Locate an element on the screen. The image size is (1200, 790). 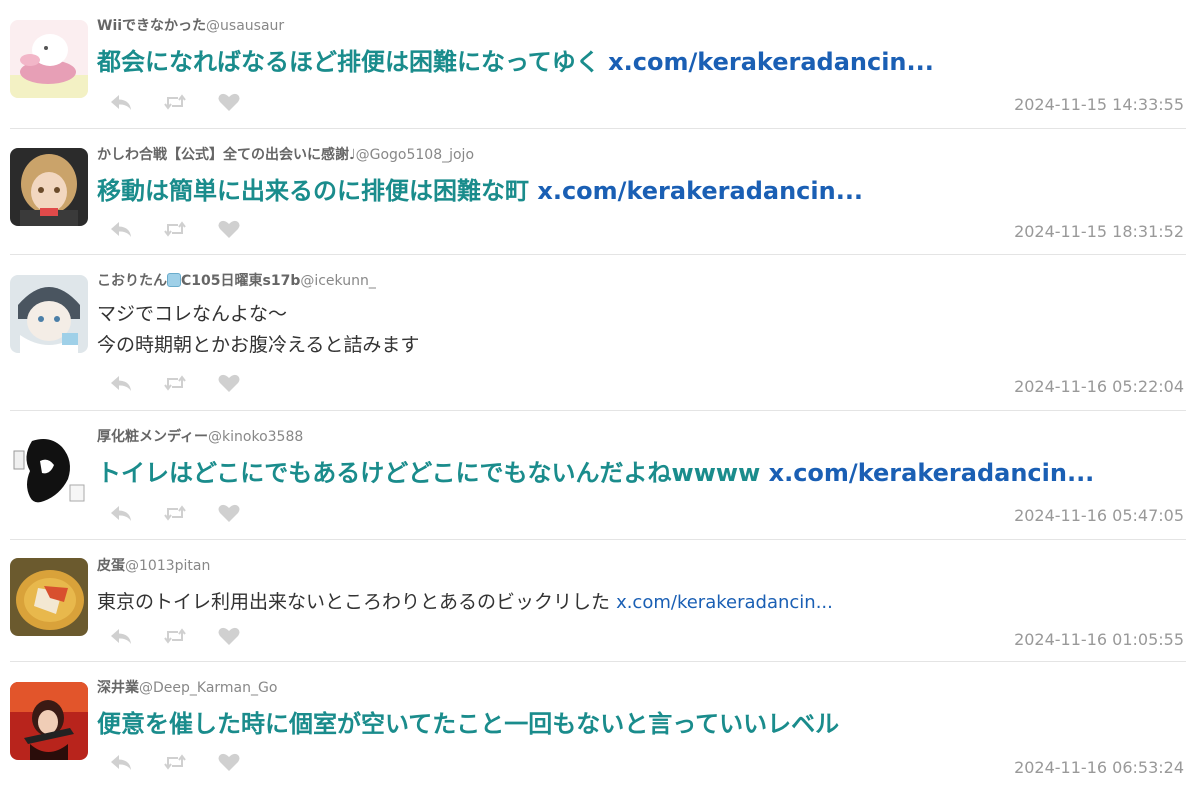
timestamp: 2024-11-16 01:05:55 is located at coordinates (1099, 640).